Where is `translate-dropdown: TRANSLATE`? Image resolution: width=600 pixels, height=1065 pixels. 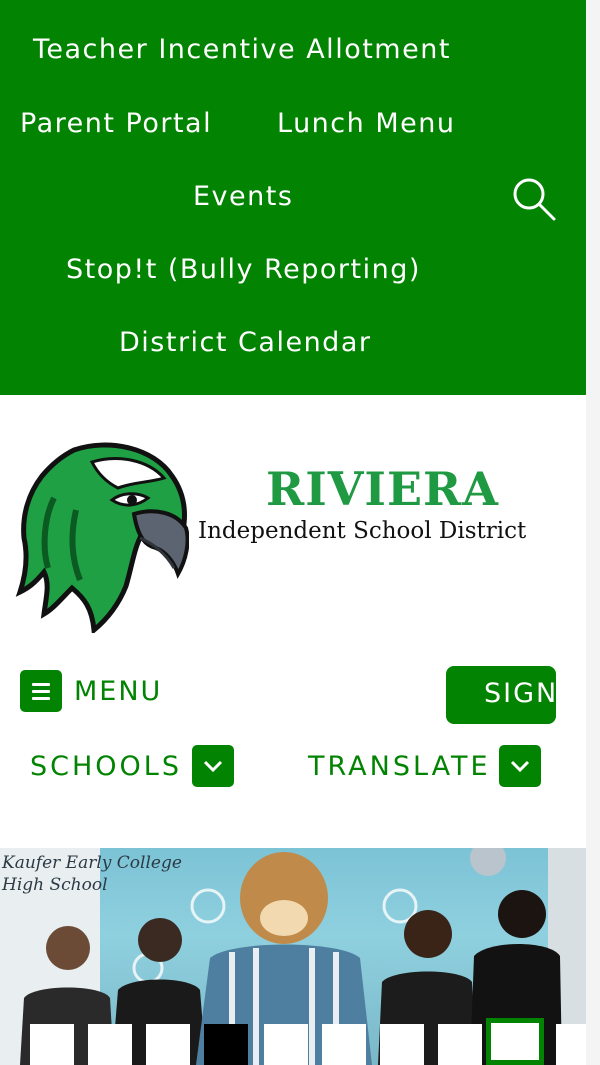
translate-dropdown: TRANSLATE is located at coordinates (424, 766).